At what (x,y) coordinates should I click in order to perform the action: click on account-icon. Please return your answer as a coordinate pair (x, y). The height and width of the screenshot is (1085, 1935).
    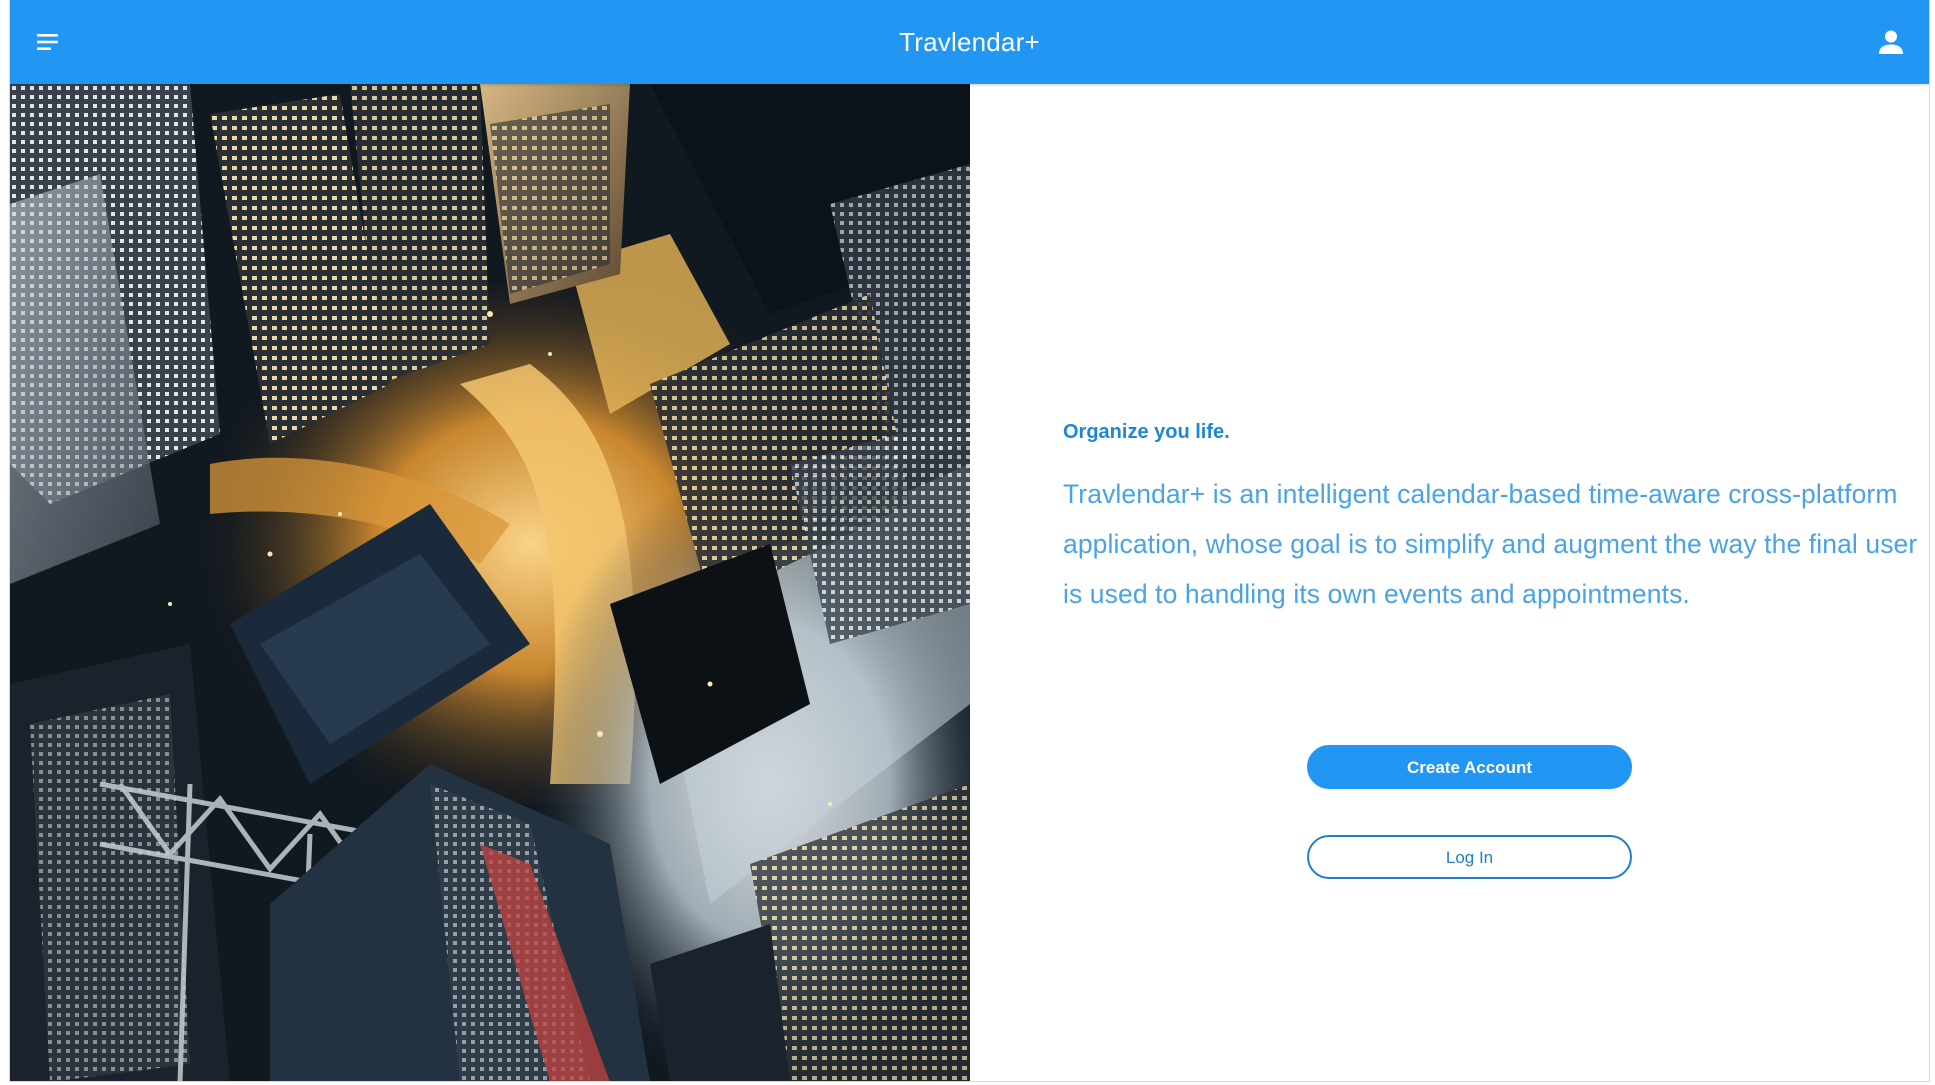
    Looking at the image, I should click on (1891, 42).